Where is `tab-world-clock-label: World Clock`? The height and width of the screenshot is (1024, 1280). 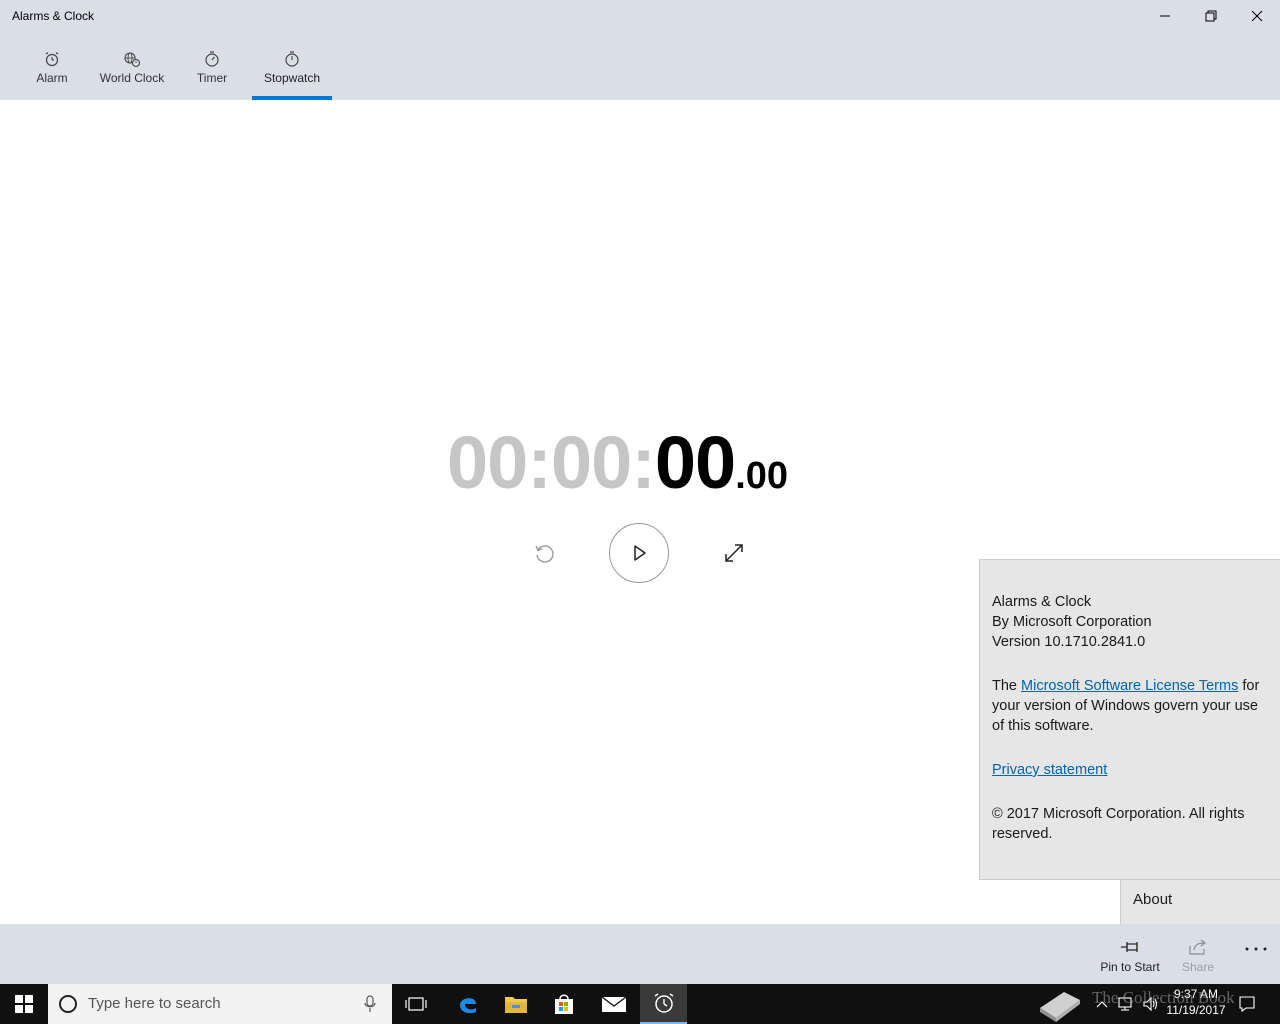
tab-world-clock-label: World Clock is located at coordinates (132, 78).